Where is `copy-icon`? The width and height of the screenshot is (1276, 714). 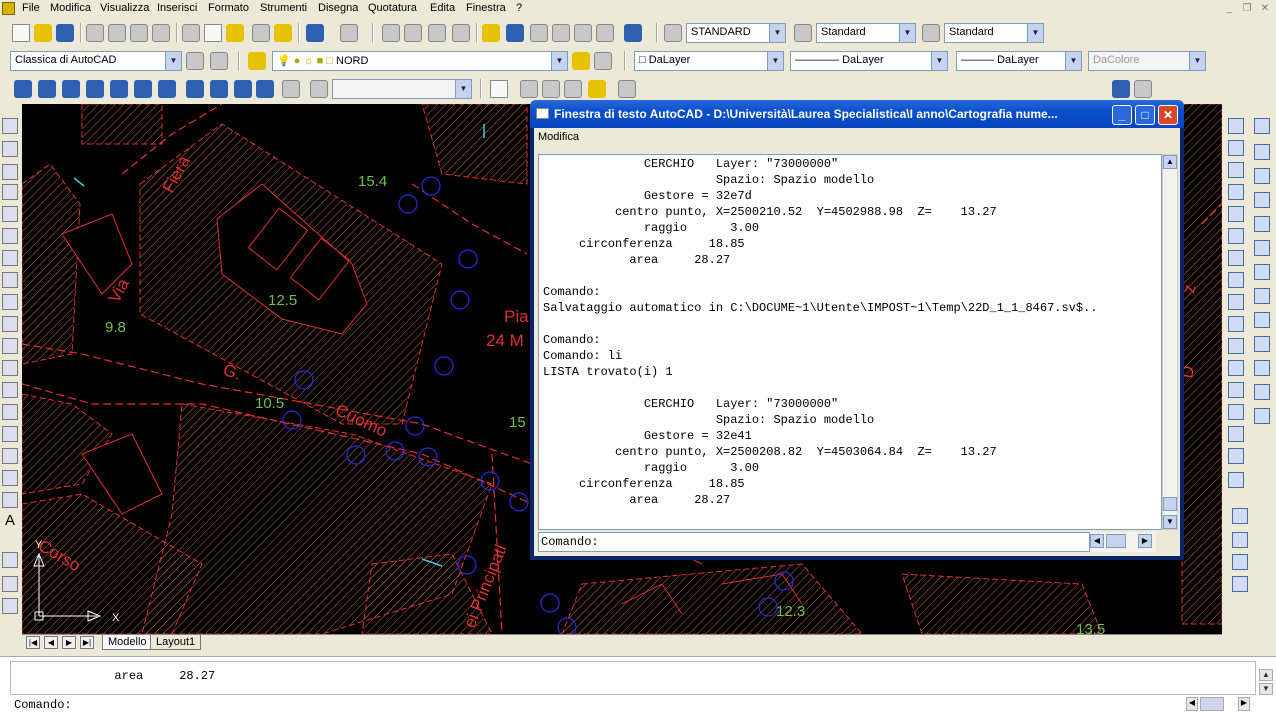 copy-icon is located at coordinates (213, 33).